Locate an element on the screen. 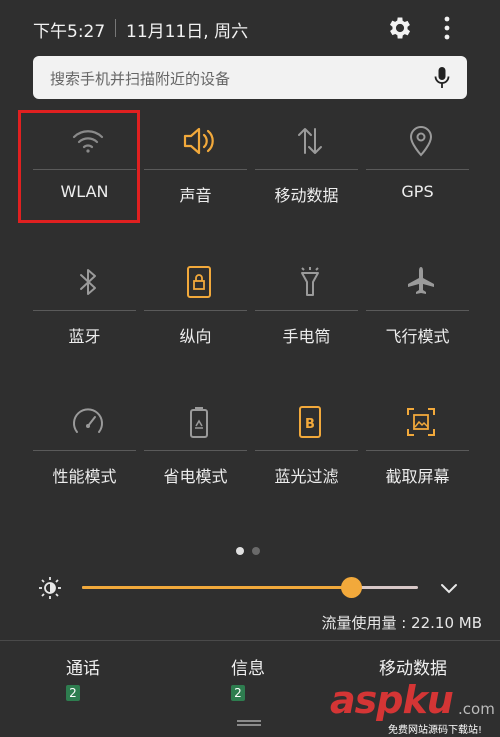  tile-portrait: 纵向 is located at coordinates (199, 308).